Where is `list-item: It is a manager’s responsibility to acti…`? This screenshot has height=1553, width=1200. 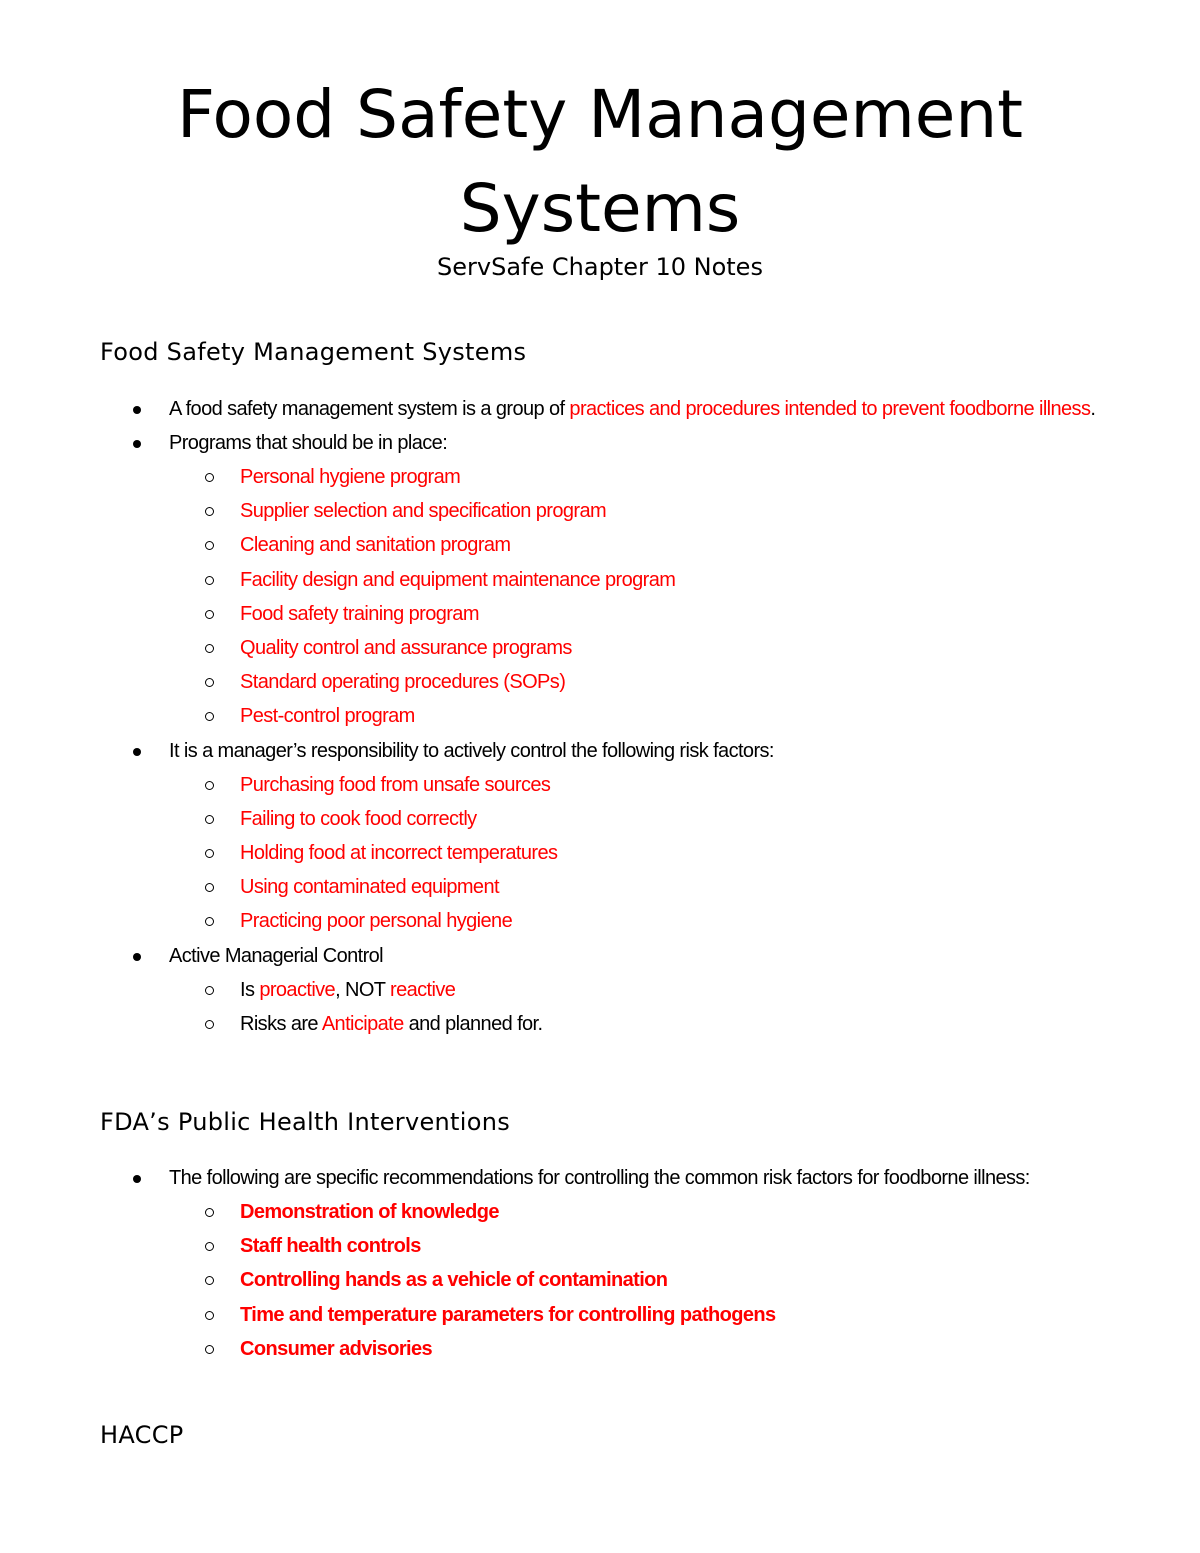 list-item: It is a manager’s responsibility to acti… is located at coordinates (600, 751).